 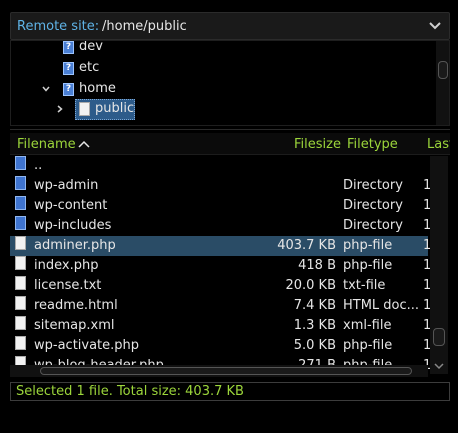 What do you see at coordinates (230, 129) in the screenshot?
I see `pane-divider` at bounding box center [230, 129].